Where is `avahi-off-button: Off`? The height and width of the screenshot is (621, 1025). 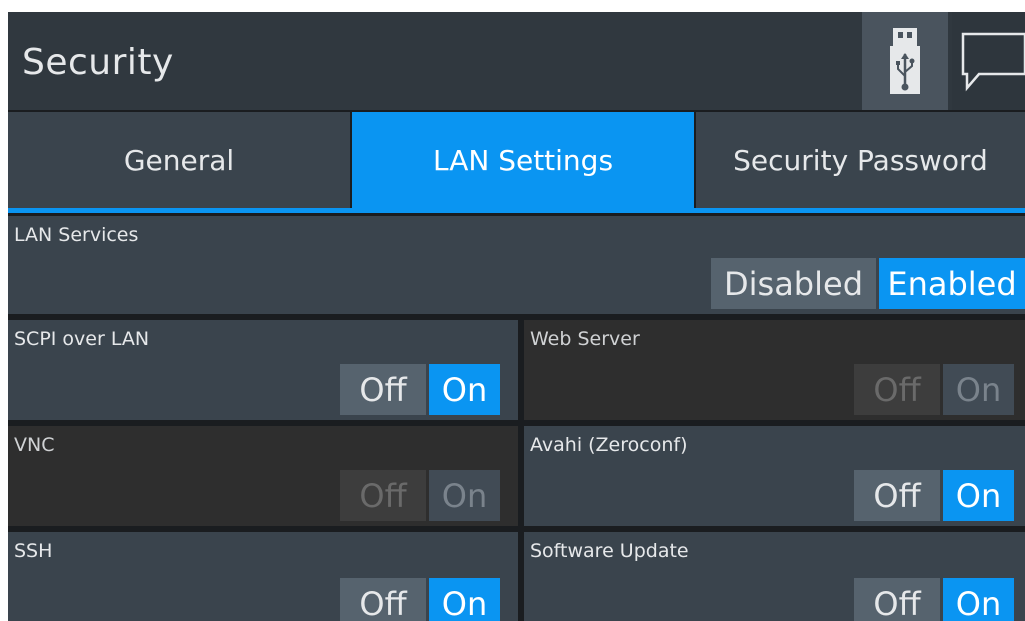
avahi-off-button: Off is located at coordinates (897, 495).